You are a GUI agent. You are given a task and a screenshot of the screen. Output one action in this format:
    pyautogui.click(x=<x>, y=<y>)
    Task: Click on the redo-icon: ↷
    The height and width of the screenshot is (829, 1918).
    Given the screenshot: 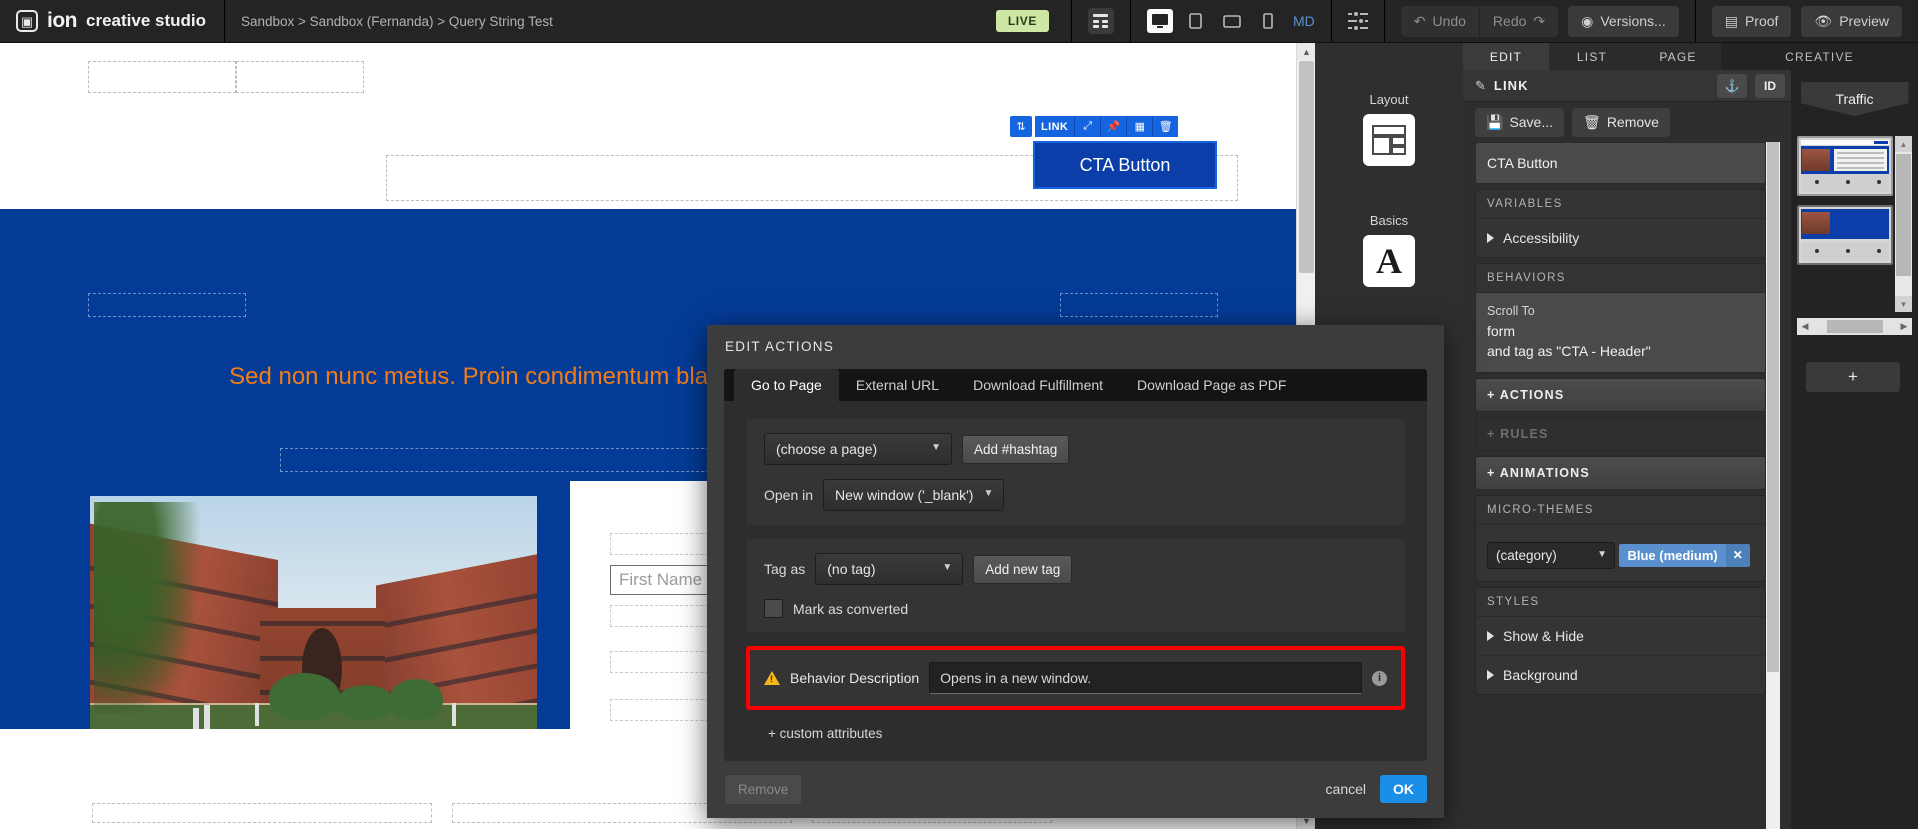 What is the action you would take?
    pyautogui.click(x=1539, y=20)
    